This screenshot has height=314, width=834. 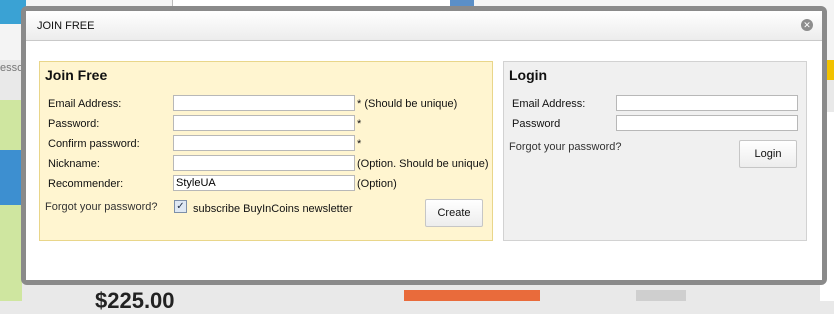 I want to click on nickname-field, so click(x=264, y=163).